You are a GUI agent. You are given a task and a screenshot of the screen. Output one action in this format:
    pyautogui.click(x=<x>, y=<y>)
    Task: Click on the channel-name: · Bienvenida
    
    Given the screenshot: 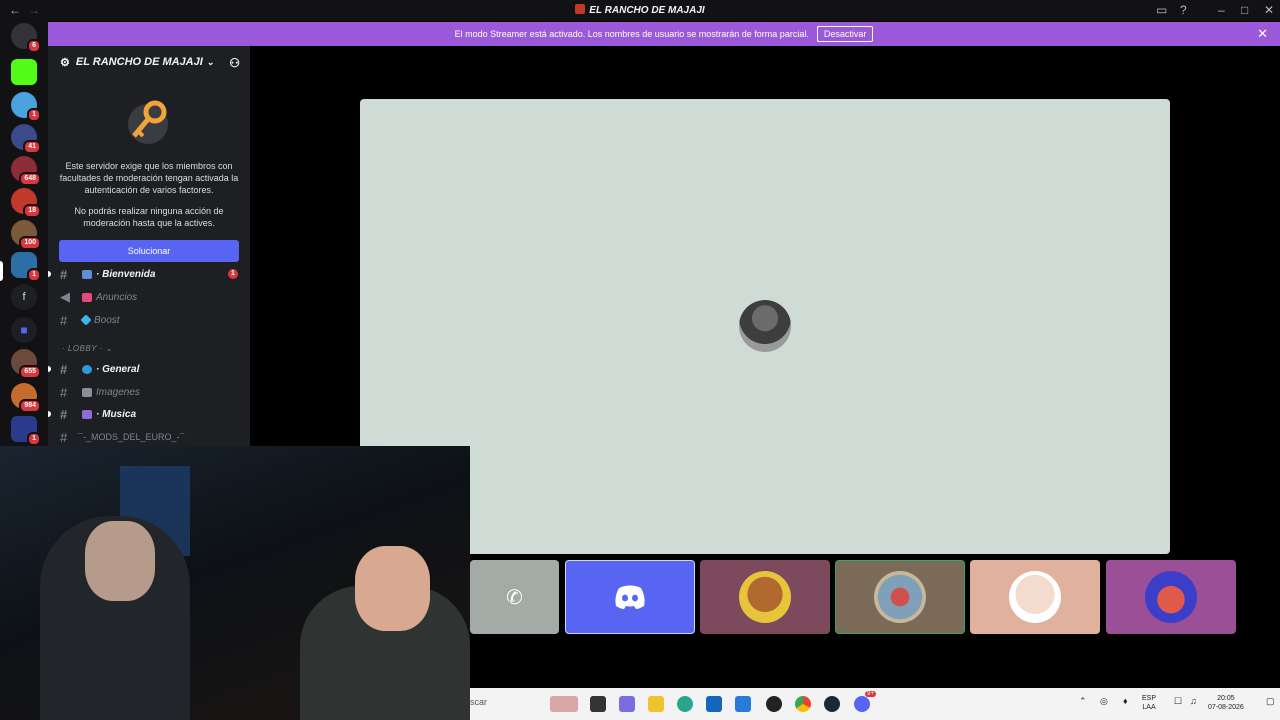 What is the action you would take?
    pyautogui.click(x=126, y=274)
    